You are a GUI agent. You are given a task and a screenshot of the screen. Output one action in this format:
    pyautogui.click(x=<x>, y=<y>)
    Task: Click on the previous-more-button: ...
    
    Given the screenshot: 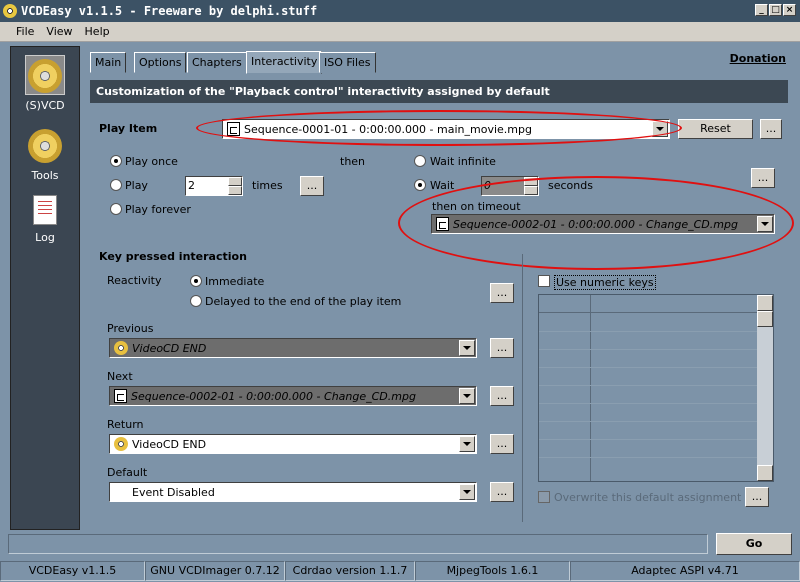 What is the action you would take?
    pyautogui.click(x=502, y=348)
    